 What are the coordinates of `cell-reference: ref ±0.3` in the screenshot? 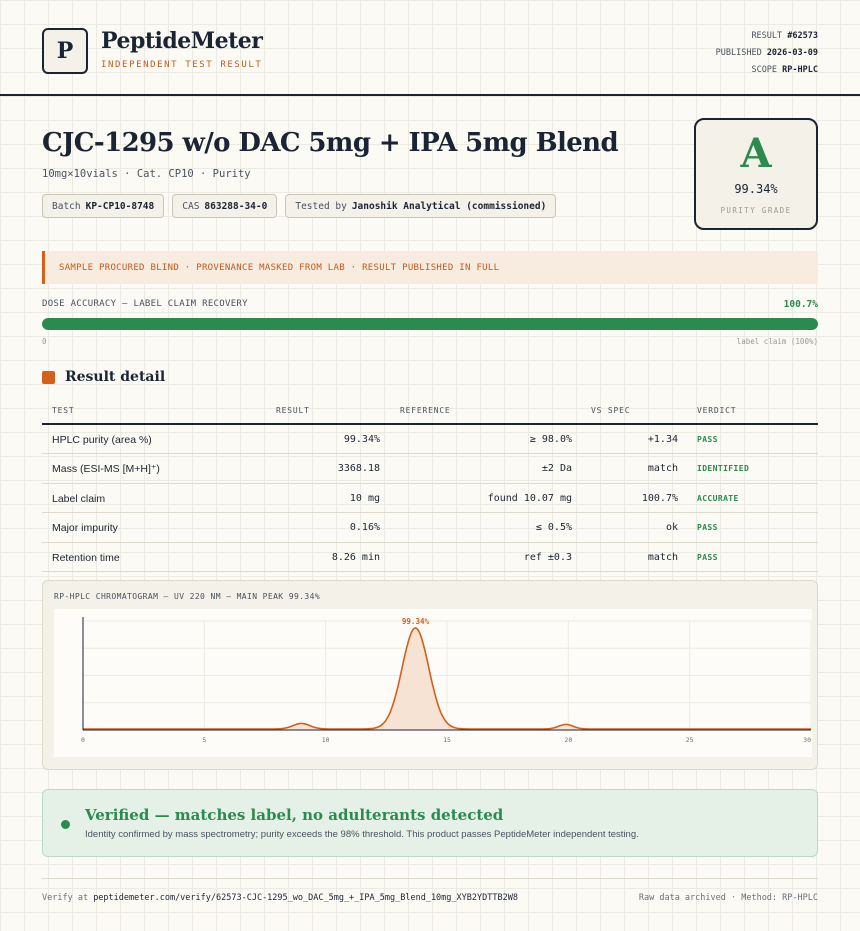 It's located at (547, 557).